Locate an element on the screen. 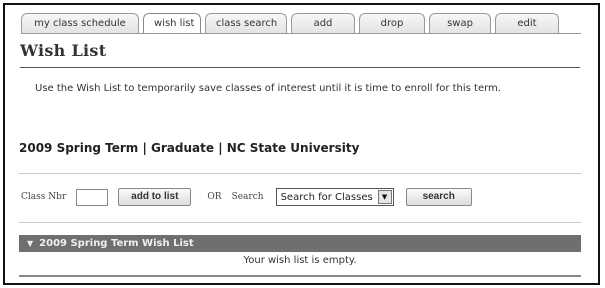  tab-drop: drop is located at coordinates (392, 23).